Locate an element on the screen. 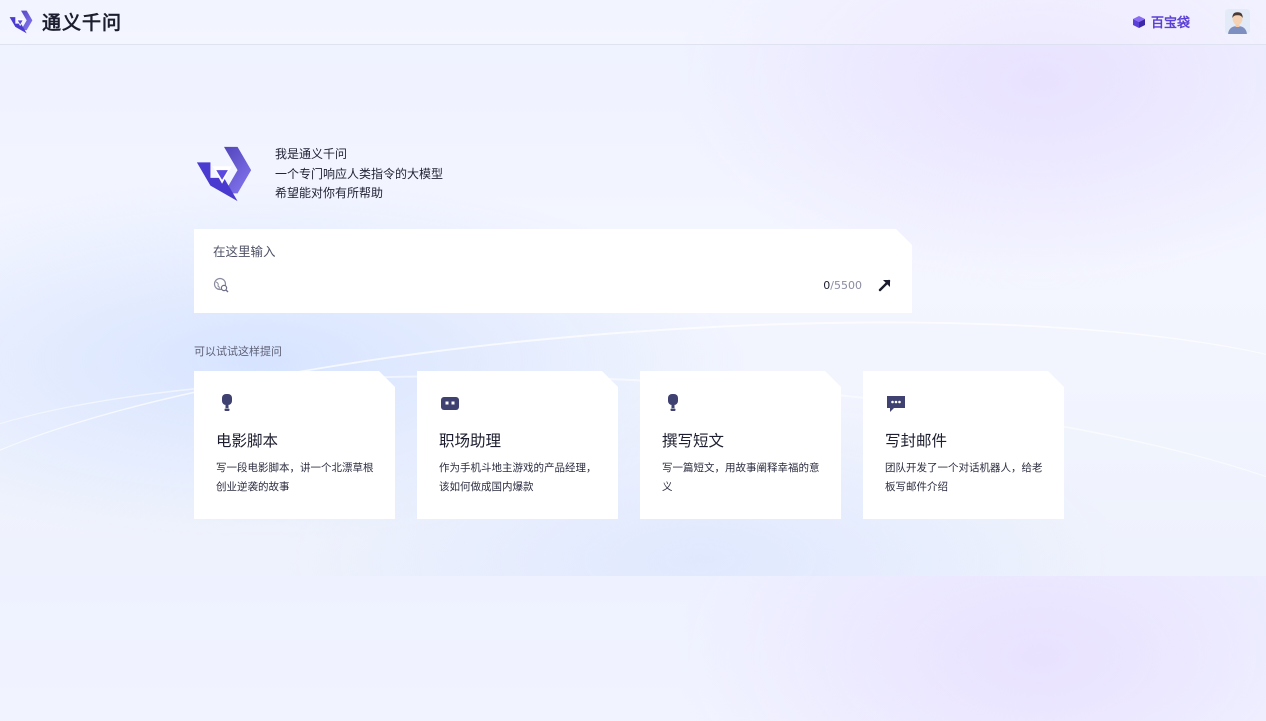 The image size is (1266, 721). suggestion-card-short-essay: 撰写短文 写一篇短文，用故事阐释幸福的意义 is located at coordinates (740, 445).